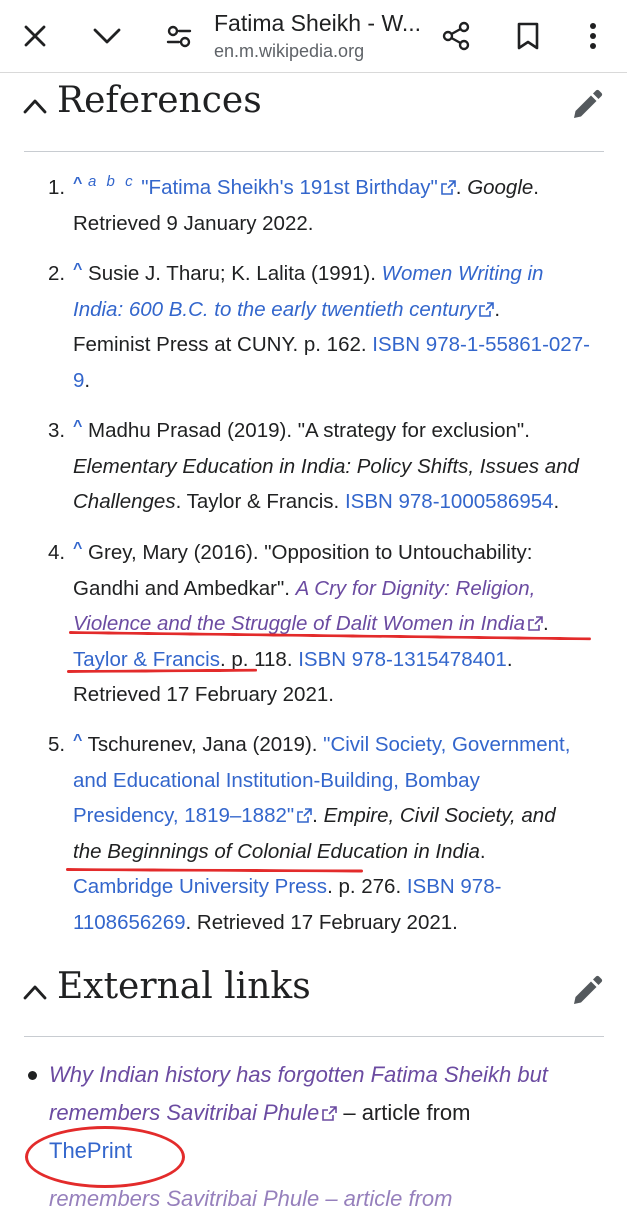  I want to click on isbn-link: 9, so click(78, 380).